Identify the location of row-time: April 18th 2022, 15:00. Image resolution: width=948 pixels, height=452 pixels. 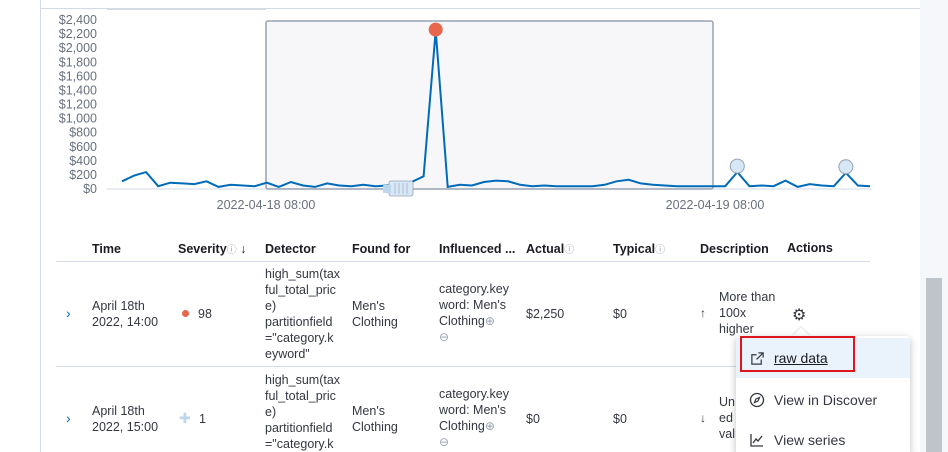
(125, 419).